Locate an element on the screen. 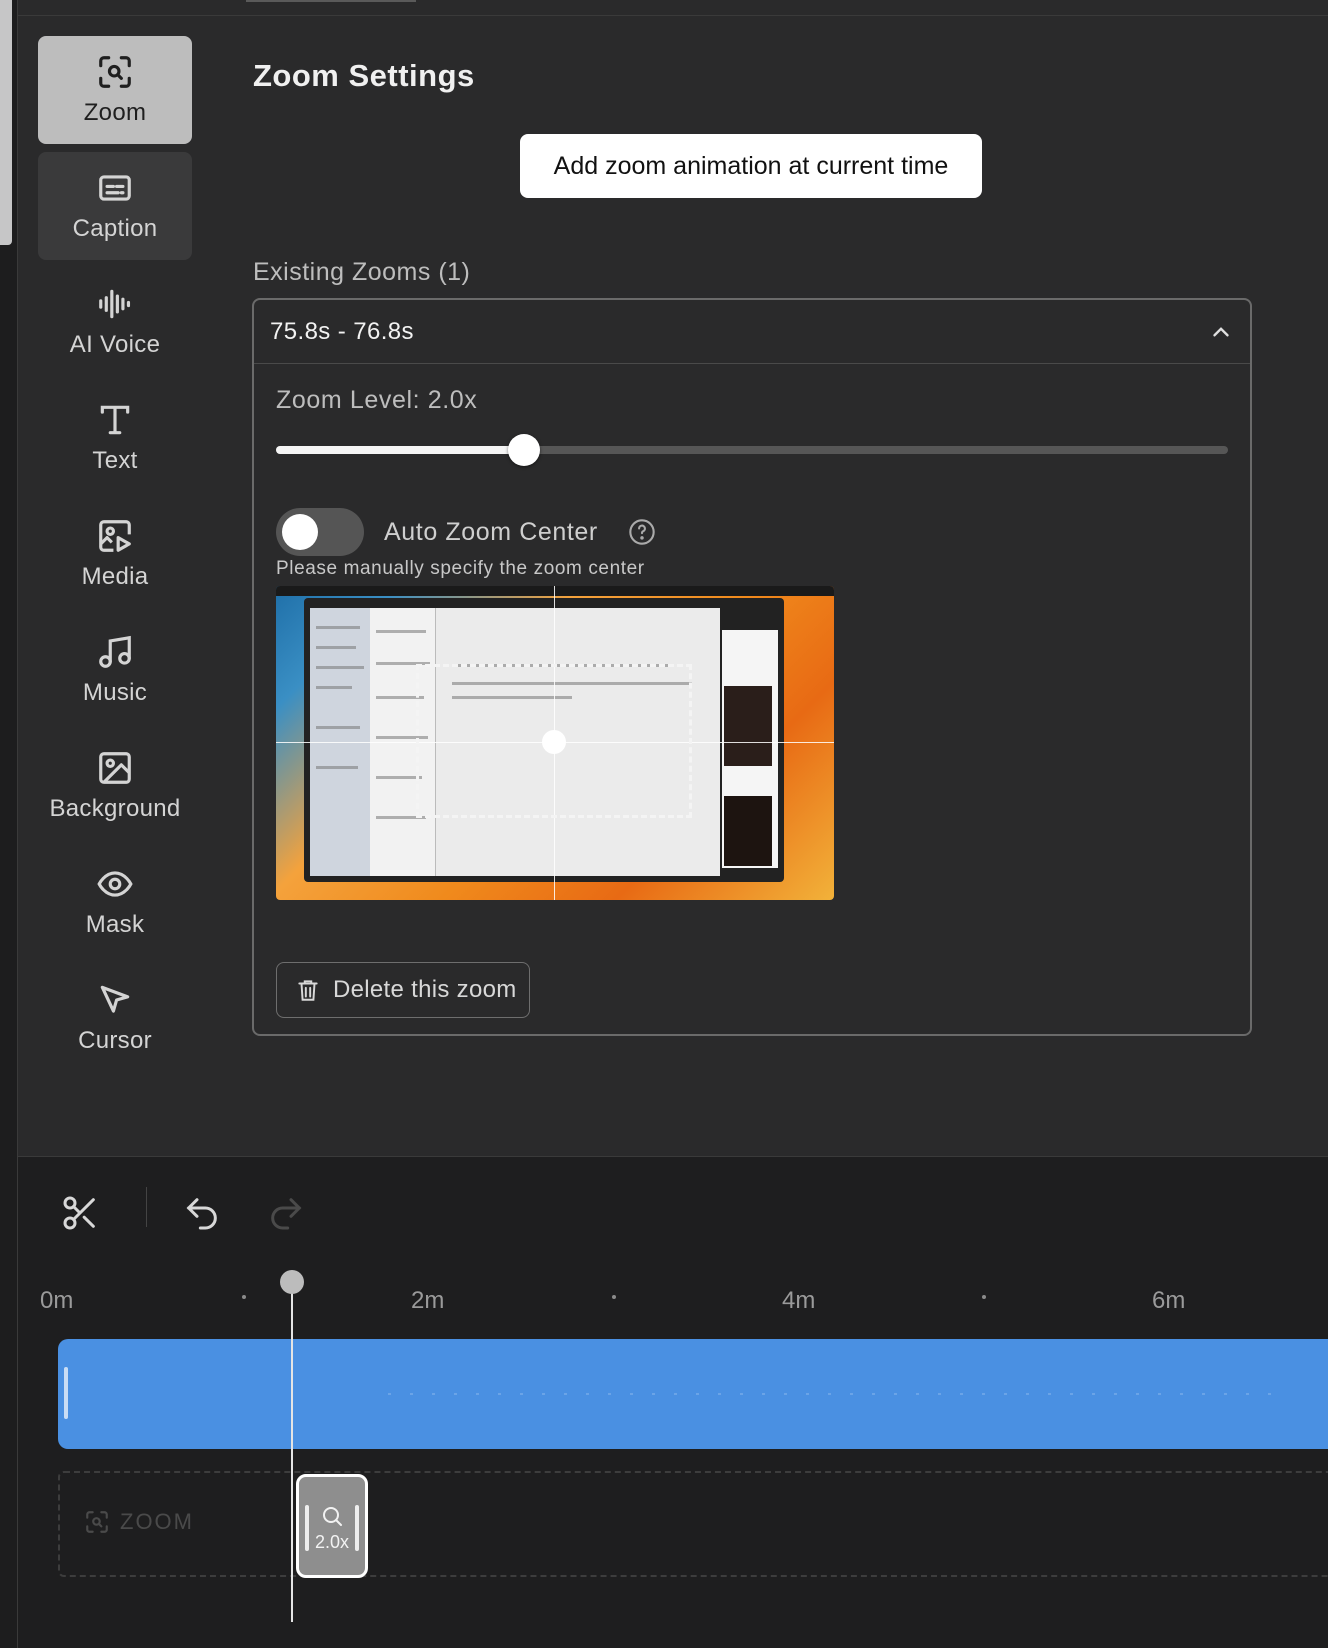 This screenshot has height=1648, width=1328. ruler-tick-label: 2m is located at coordinates (428, 1300).